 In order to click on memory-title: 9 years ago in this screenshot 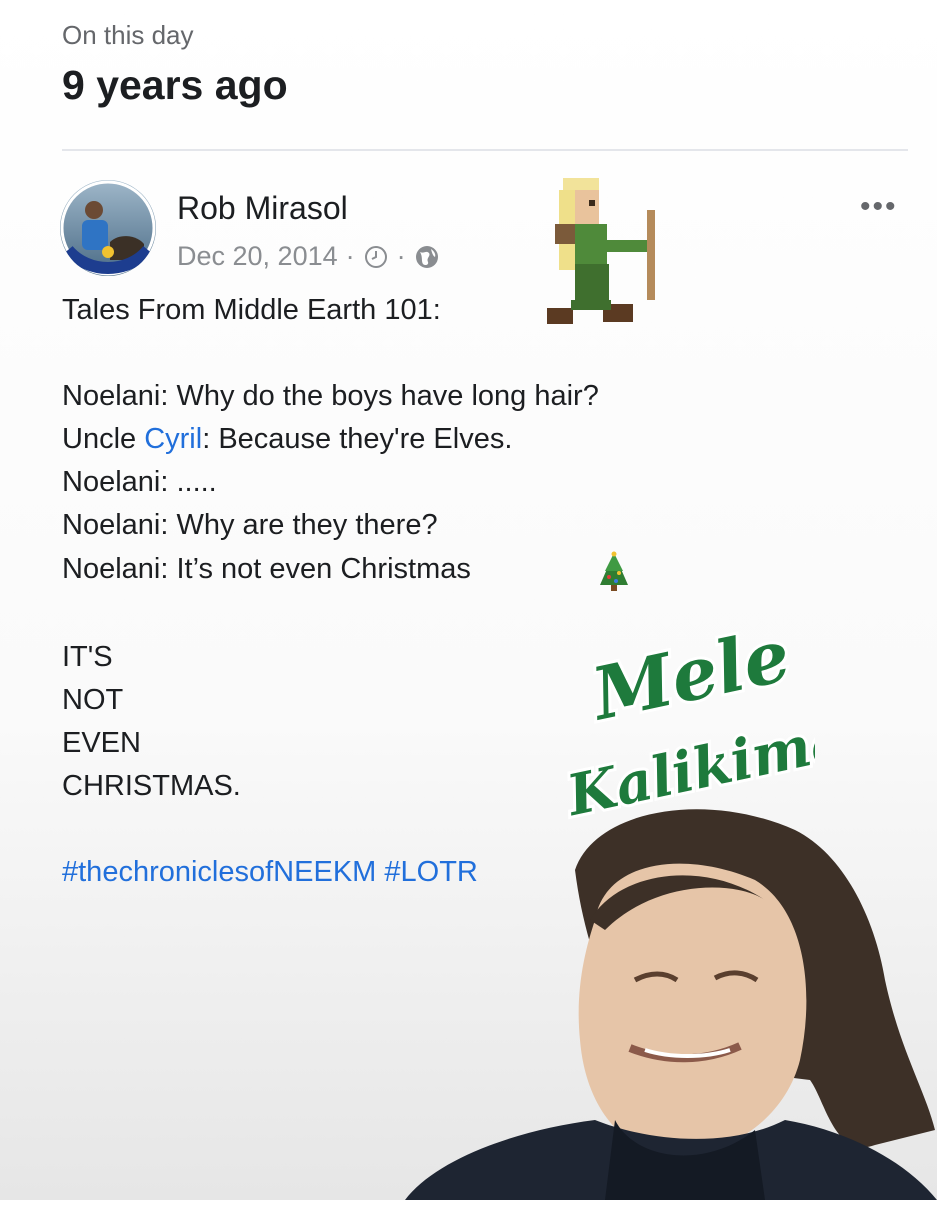, I will do `click(175, 85)`.